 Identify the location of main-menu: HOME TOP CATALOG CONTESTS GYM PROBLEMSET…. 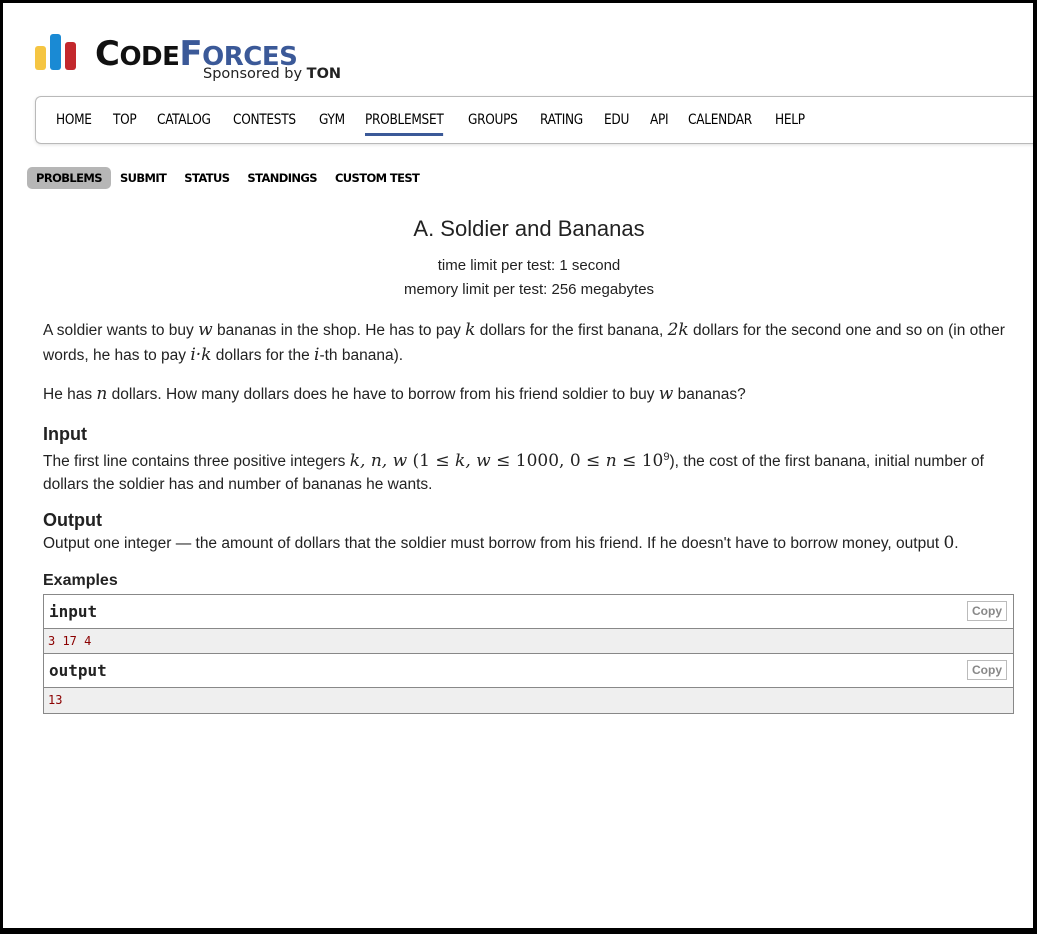
(534, 120).